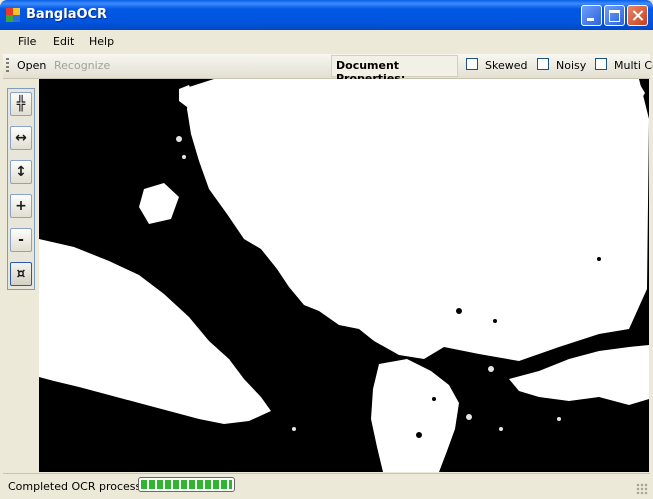 The height and width of the screenshot is (499, 653). I want to click on zoom-out-icon: -, so click(21, 240).